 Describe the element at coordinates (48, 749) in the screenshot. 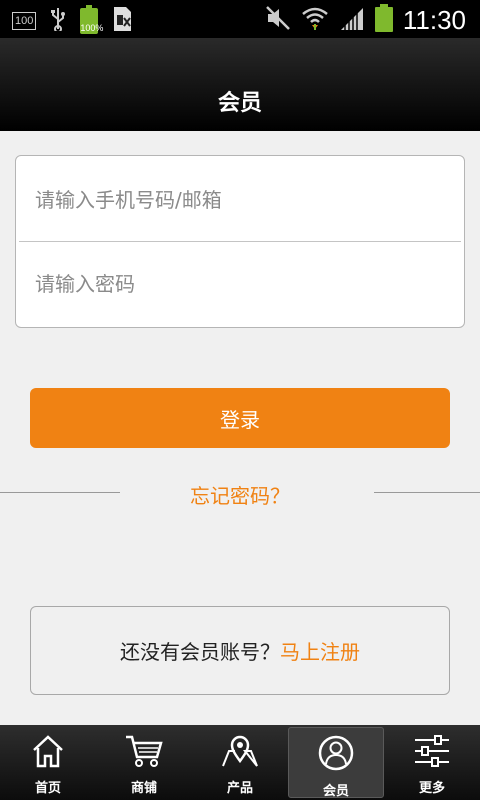

I see `home-icon` at that location.